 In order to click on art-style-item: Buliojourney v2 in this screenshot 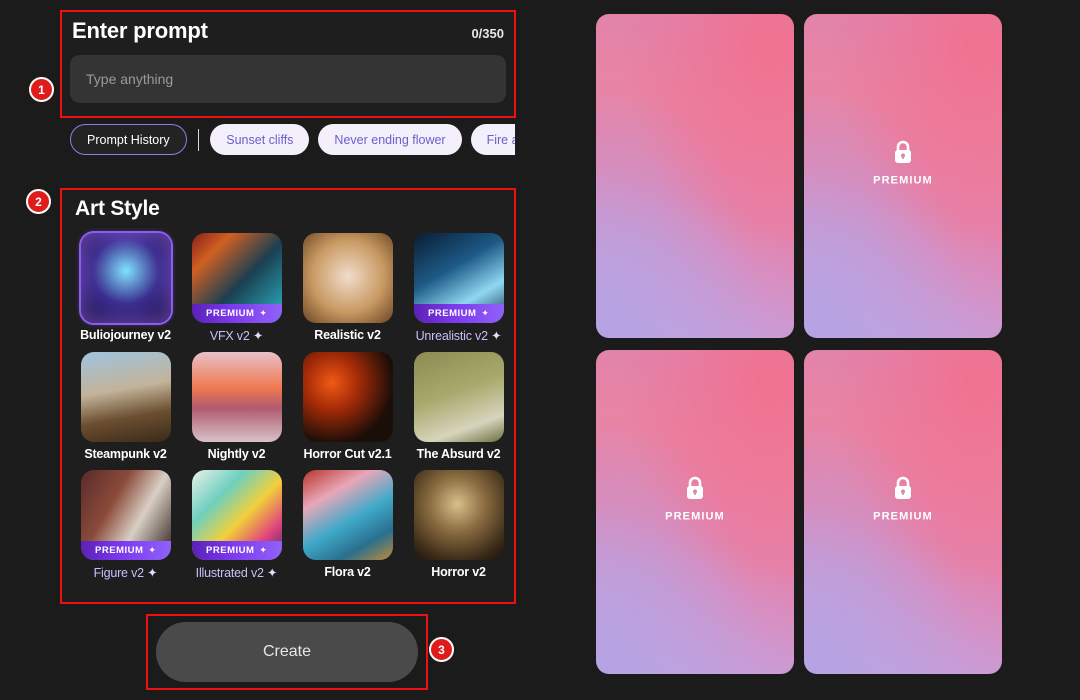, I will do `click(125, 287)`.